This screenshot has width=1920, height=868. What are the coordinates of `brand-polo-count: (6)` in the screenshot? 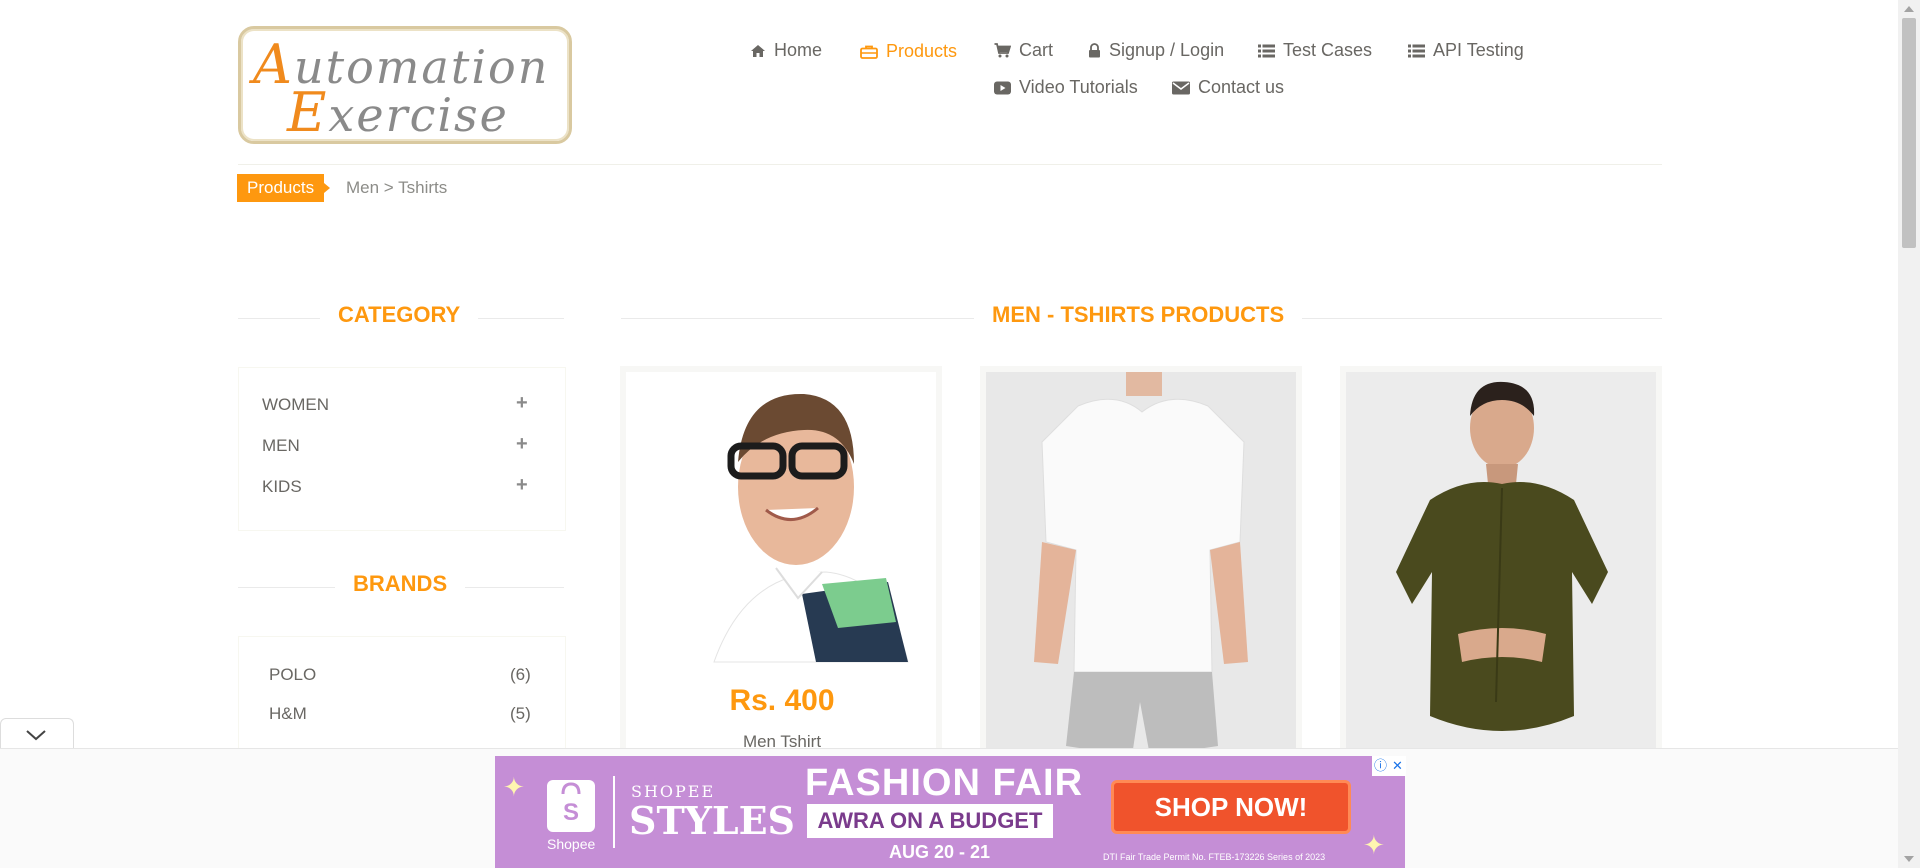 It's located at (520, 674).